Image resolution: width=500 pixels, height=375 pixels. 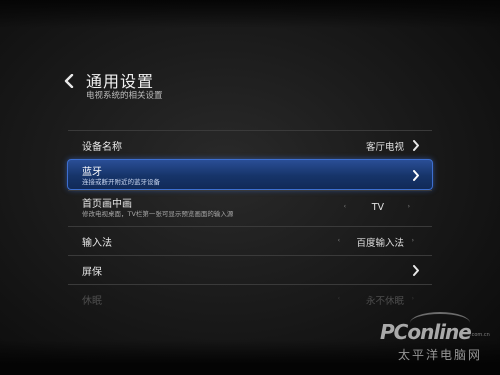 I want to click on page-subtitle: 电视系统的相关设置, so click(x=124, y=96).